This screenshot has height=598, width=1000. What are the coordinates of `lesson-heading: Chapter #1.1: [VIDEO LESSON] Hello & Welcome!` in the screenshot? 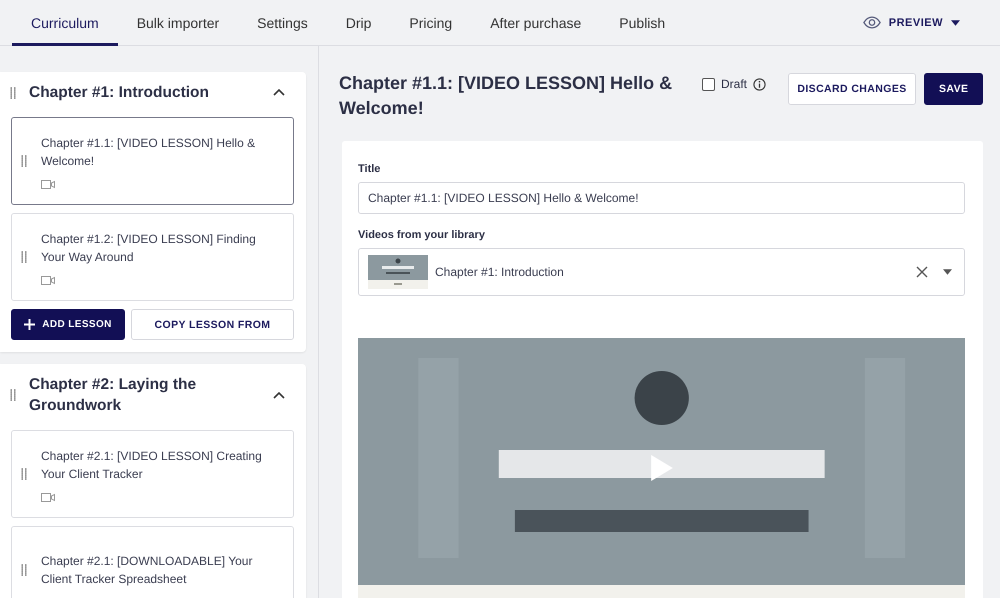 It's located at (506, 96).